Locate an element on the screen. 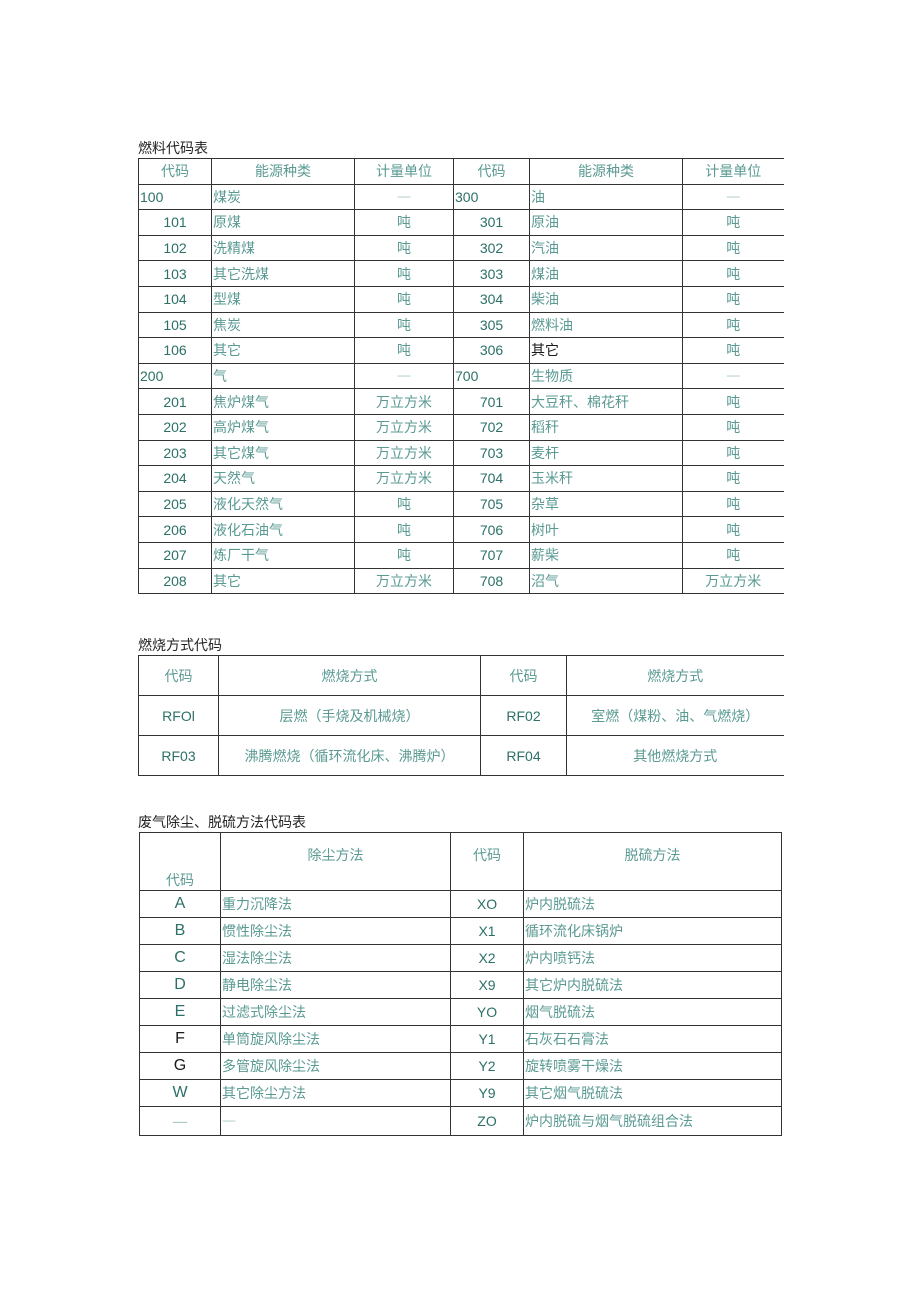  table-row: W 其它除尘方法 Y9 其它烟气脱硫法 is located at coordinates (460, 1093).